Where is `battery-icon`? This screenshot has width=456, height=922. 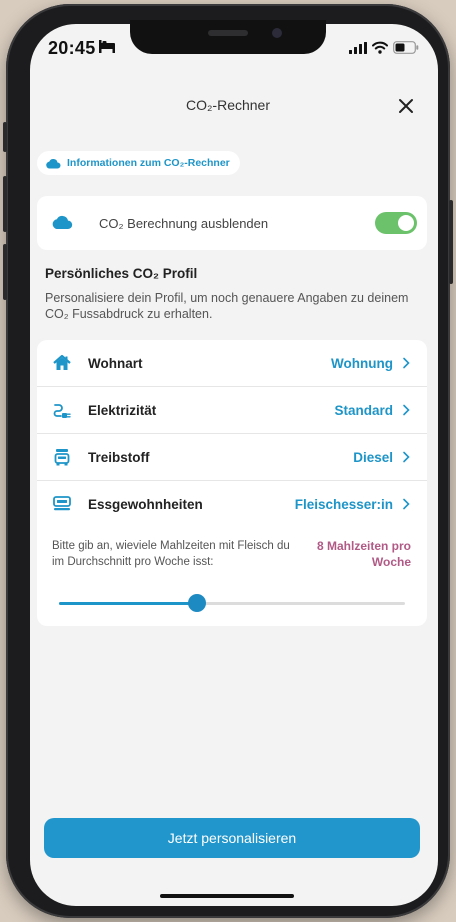 battery-icon is located at coordinates (406, 47).